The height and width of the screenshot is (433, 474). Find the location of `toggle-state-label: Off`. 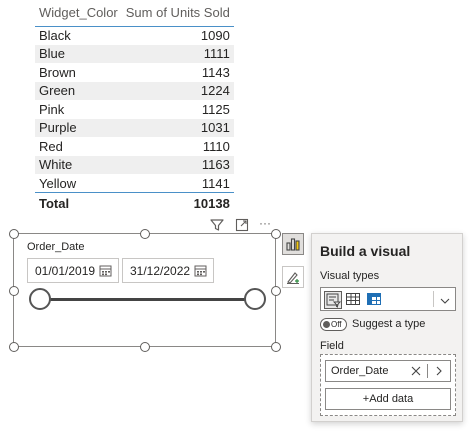

toggle-state-label: Off is located at coordinates (336, 324).